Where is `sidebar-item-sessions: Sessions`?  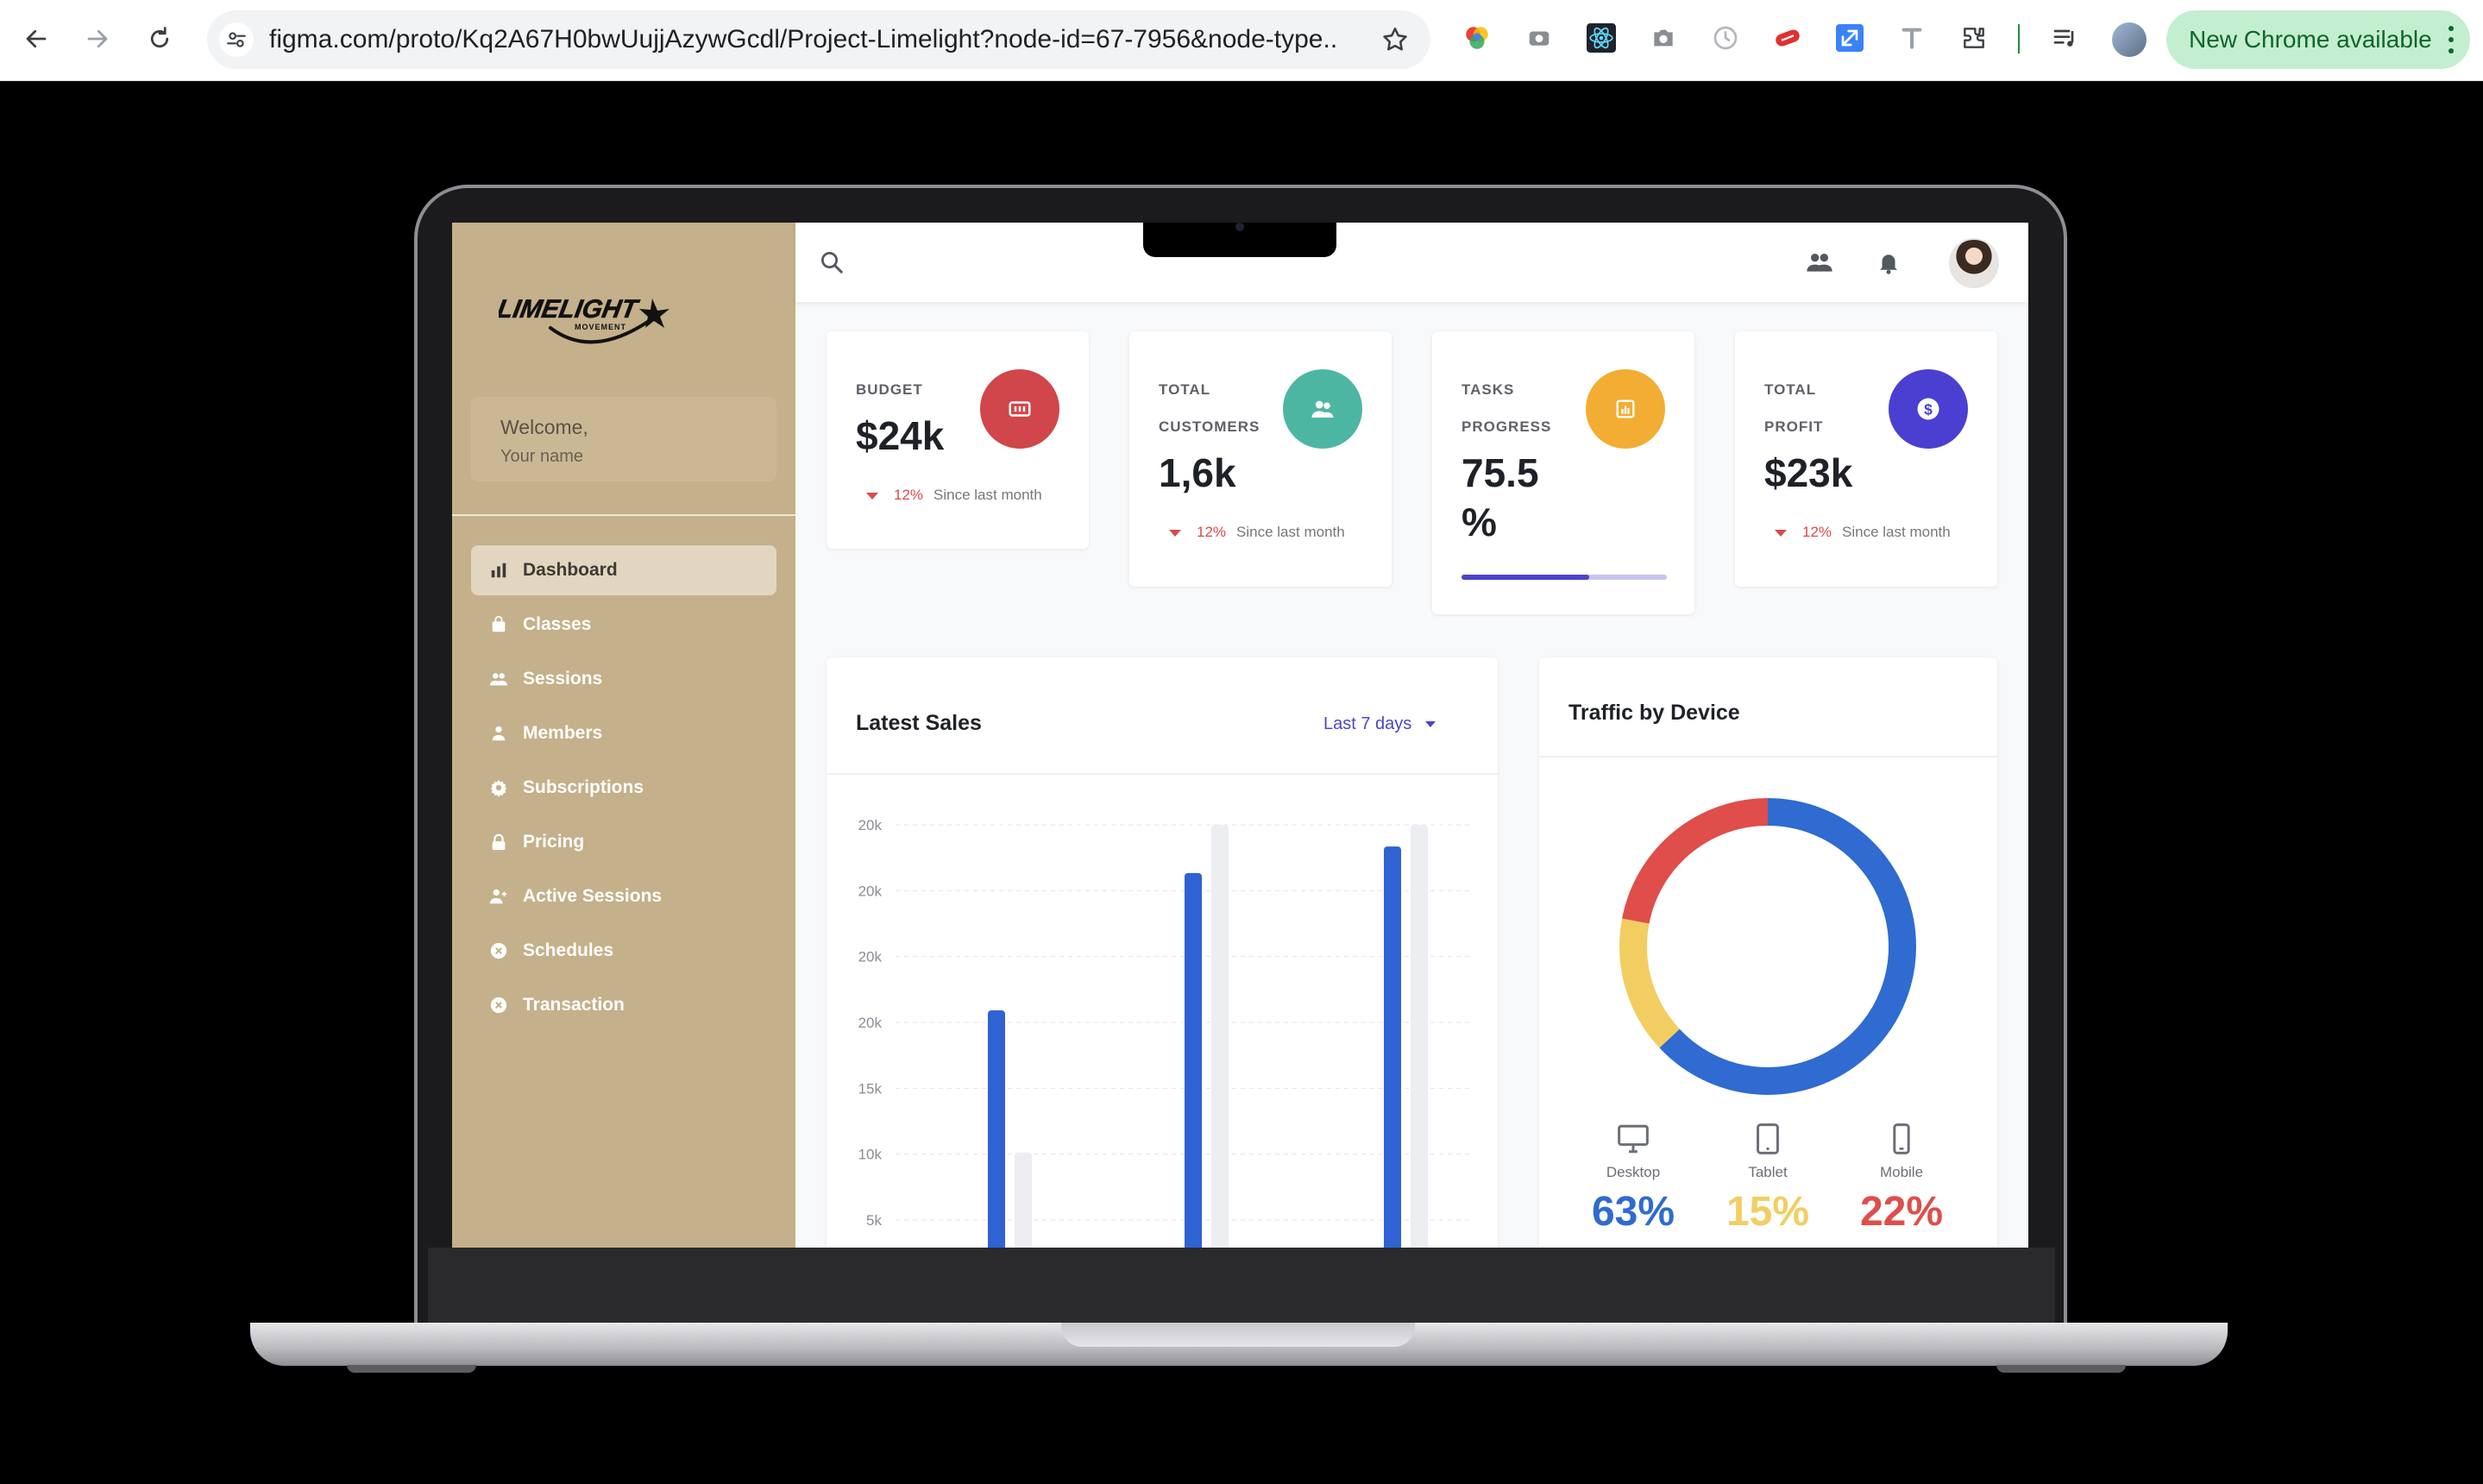
sidebar-item-sessions: Sessions is located at coordinates (623, 679).